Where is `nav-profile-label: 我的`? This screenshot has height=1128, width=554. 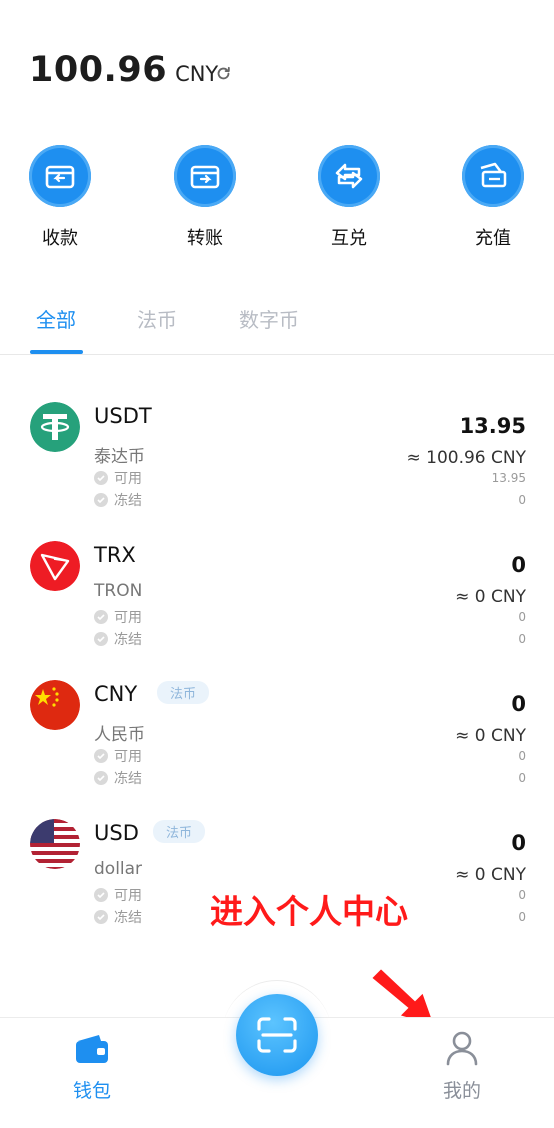 nav-profile-label: 我的 is located at coordinates (461, 1091).